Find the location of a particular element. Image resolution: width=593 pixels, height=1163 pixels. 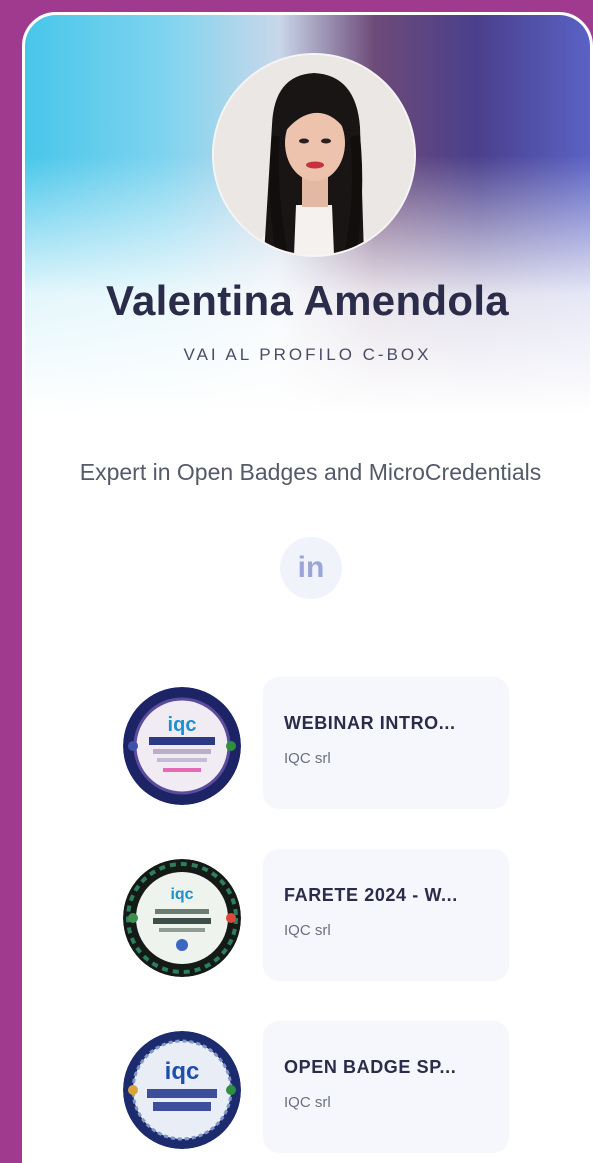

badge-card: WEBINAR INTRO... IQC srl is located at coordinates (386, 743).